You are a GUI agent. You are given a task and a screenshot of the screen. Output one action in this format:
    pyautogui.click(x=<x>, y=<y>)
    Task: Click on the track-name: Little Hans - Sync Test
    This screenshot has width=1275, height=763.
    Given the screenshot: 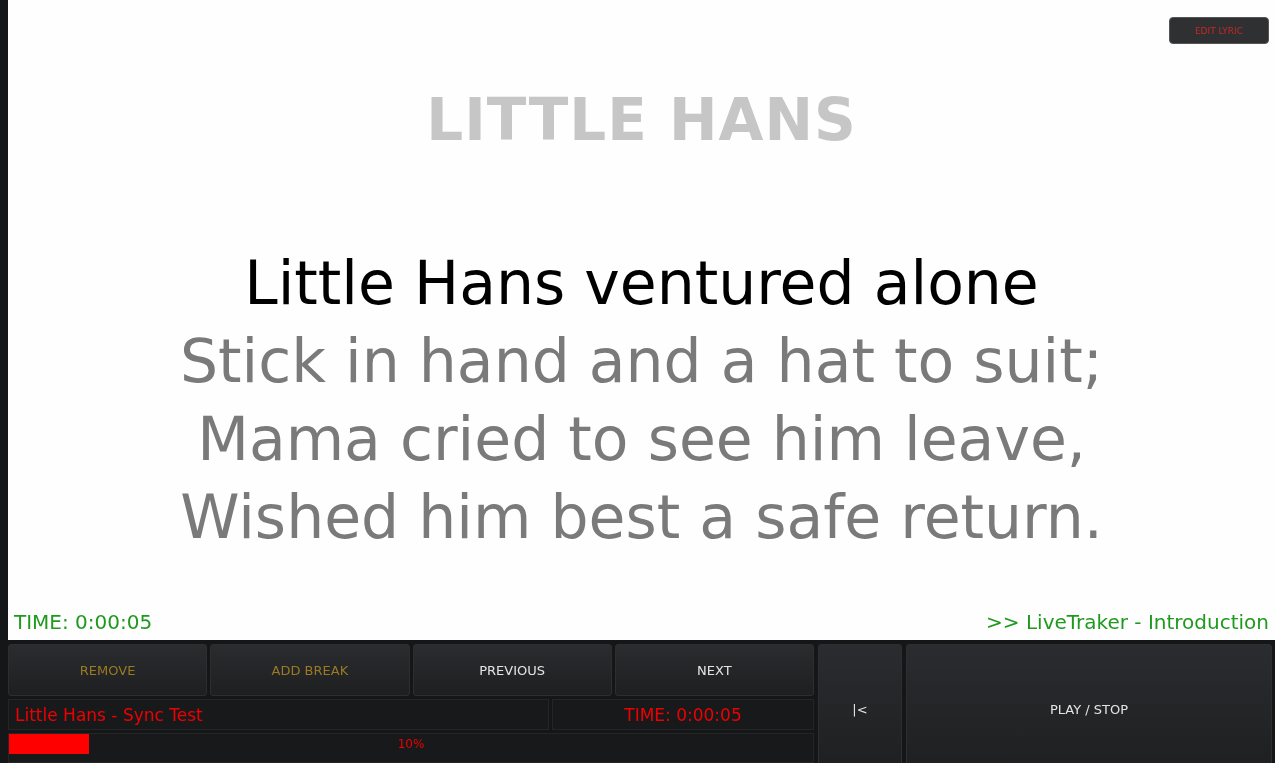 What is the action you would take?
    pyautogui.click(x=278, y=715)
    